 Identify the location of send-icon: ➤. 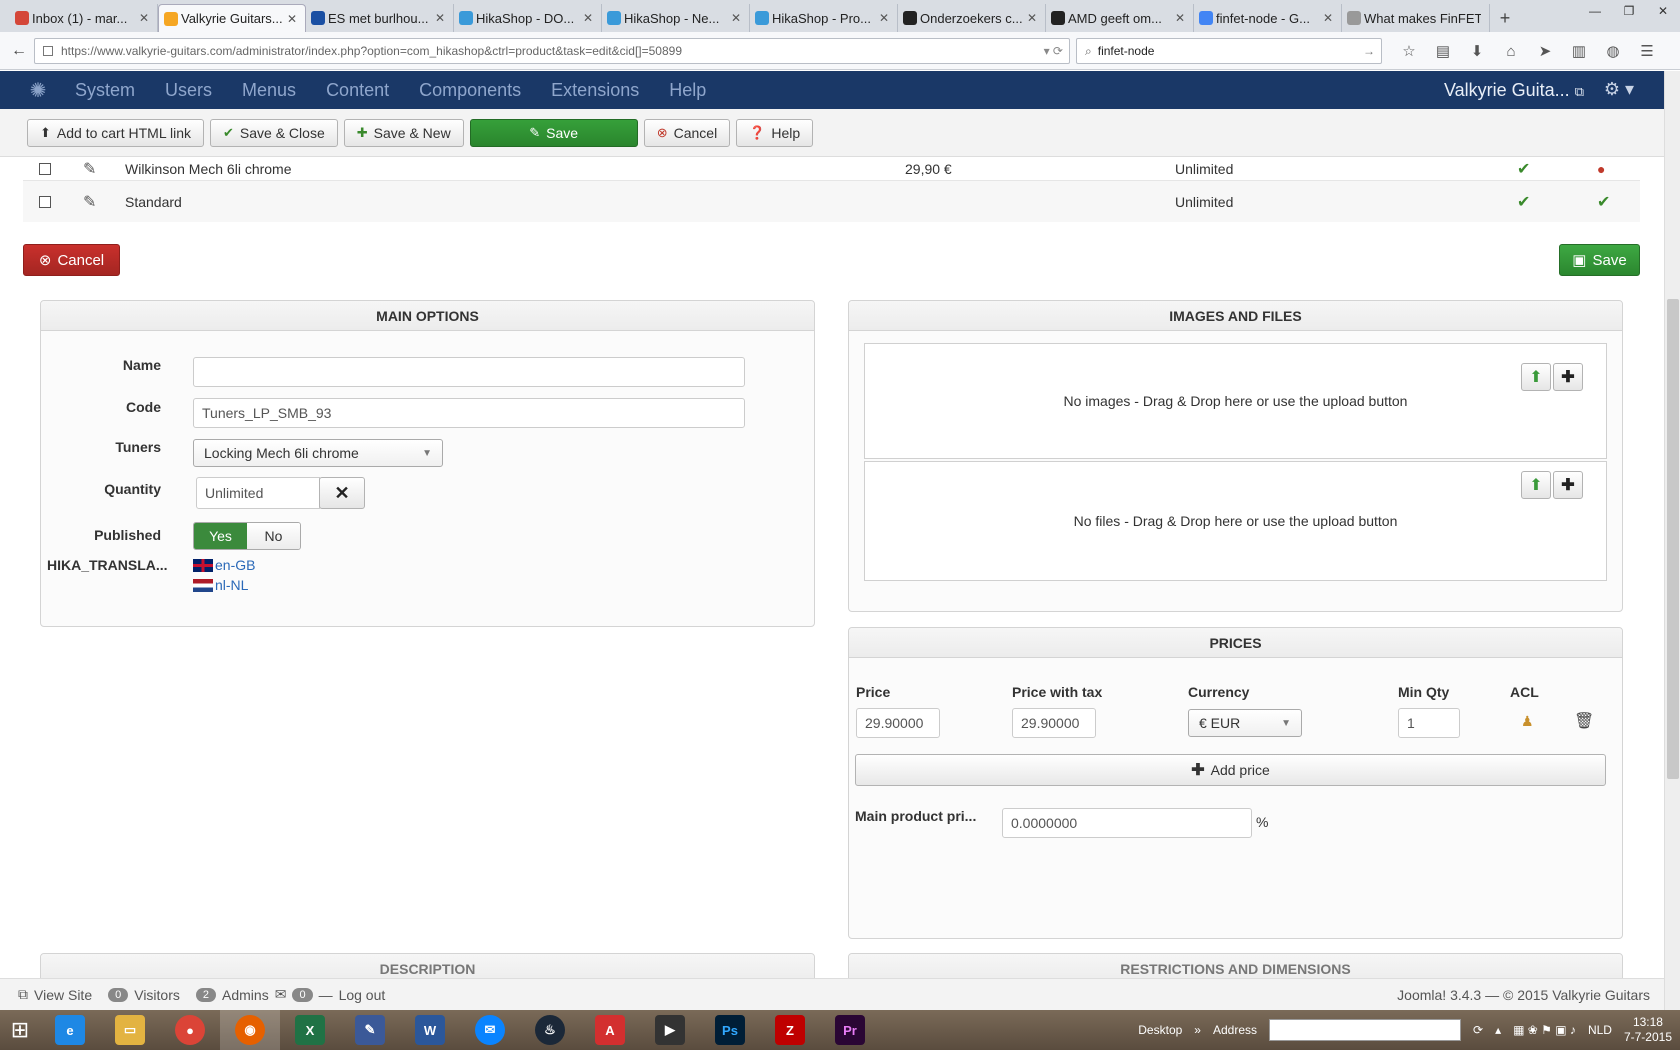
(1545, 51).